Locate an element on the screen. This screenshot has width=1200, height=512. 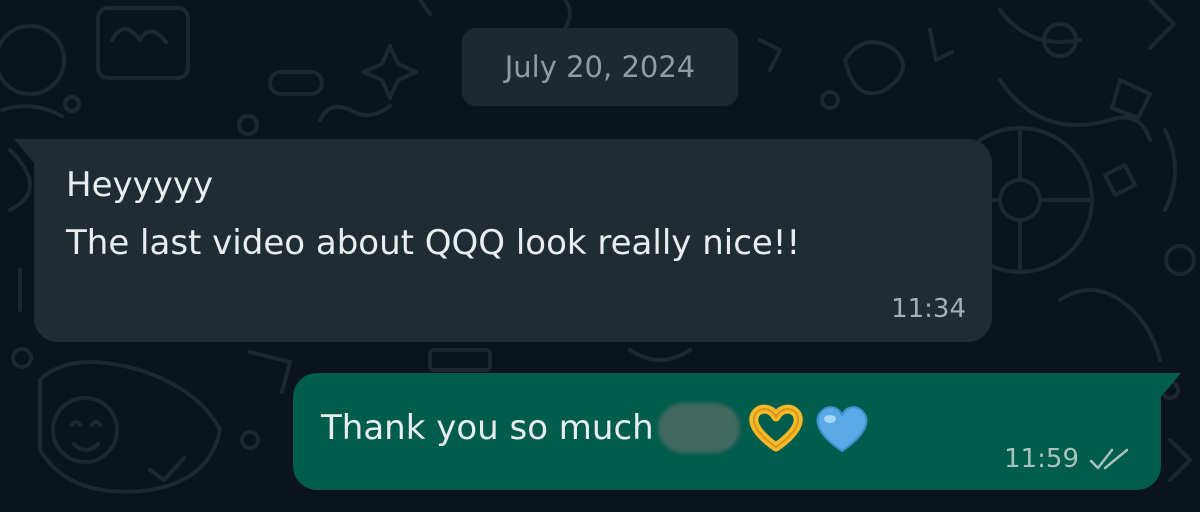
message-text-content: Thank you so much is located at coordinates (487, 428).